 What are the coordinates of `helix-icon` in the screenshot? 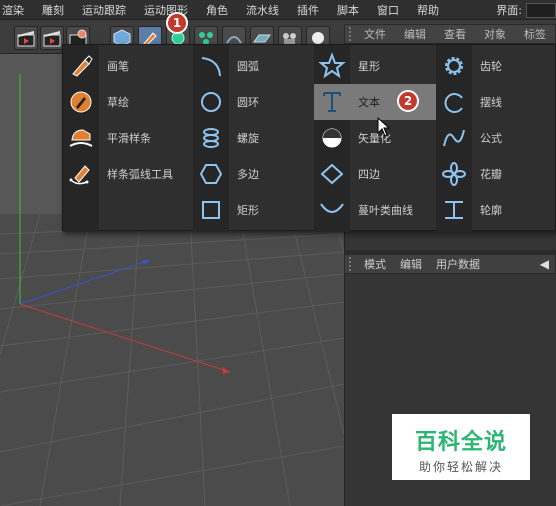 It's located at (211, 138).